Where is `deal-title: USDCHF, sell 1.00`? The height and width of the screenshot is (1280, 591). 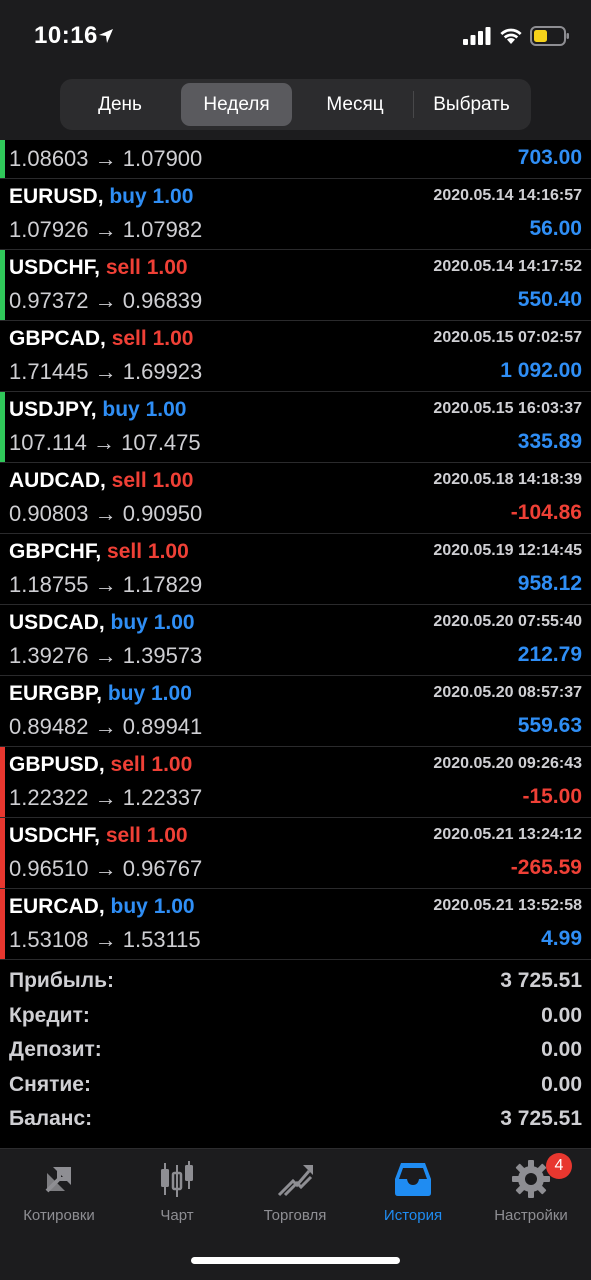
deal-title: USDCHF, sell 1.00 is located at coordinates (98, 836).